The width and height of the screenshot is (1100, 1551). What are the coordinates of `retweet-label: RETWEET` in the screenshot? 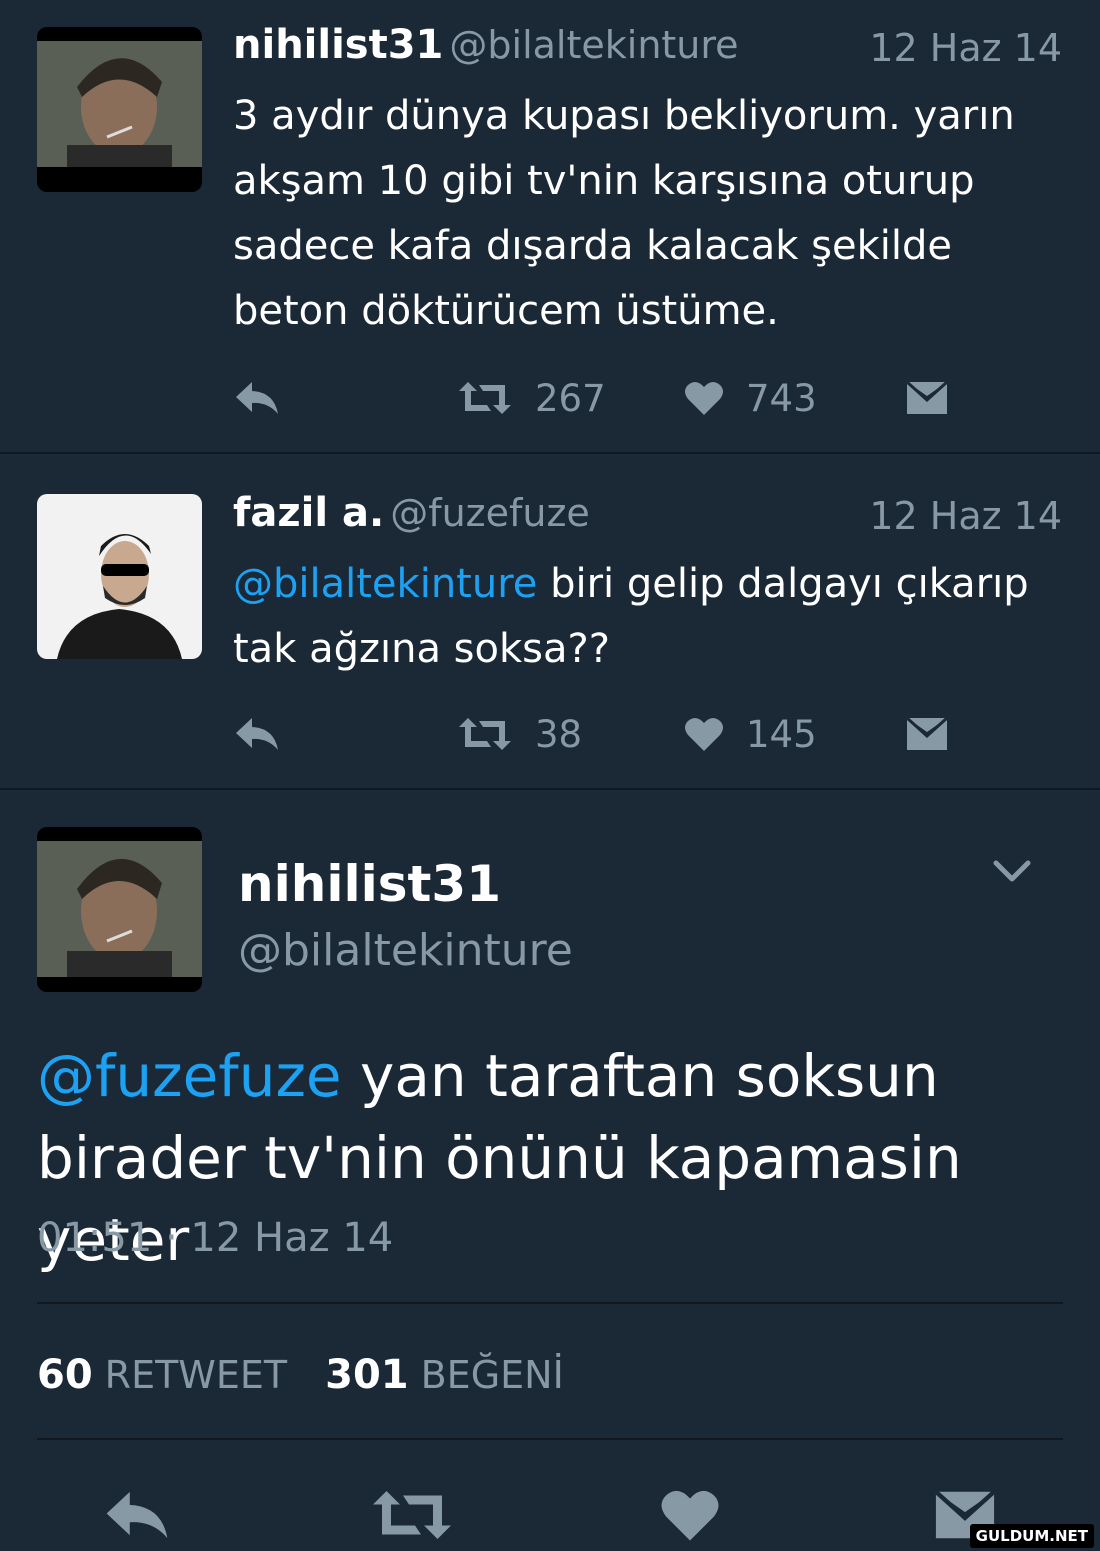 It's located at (196, 1375).